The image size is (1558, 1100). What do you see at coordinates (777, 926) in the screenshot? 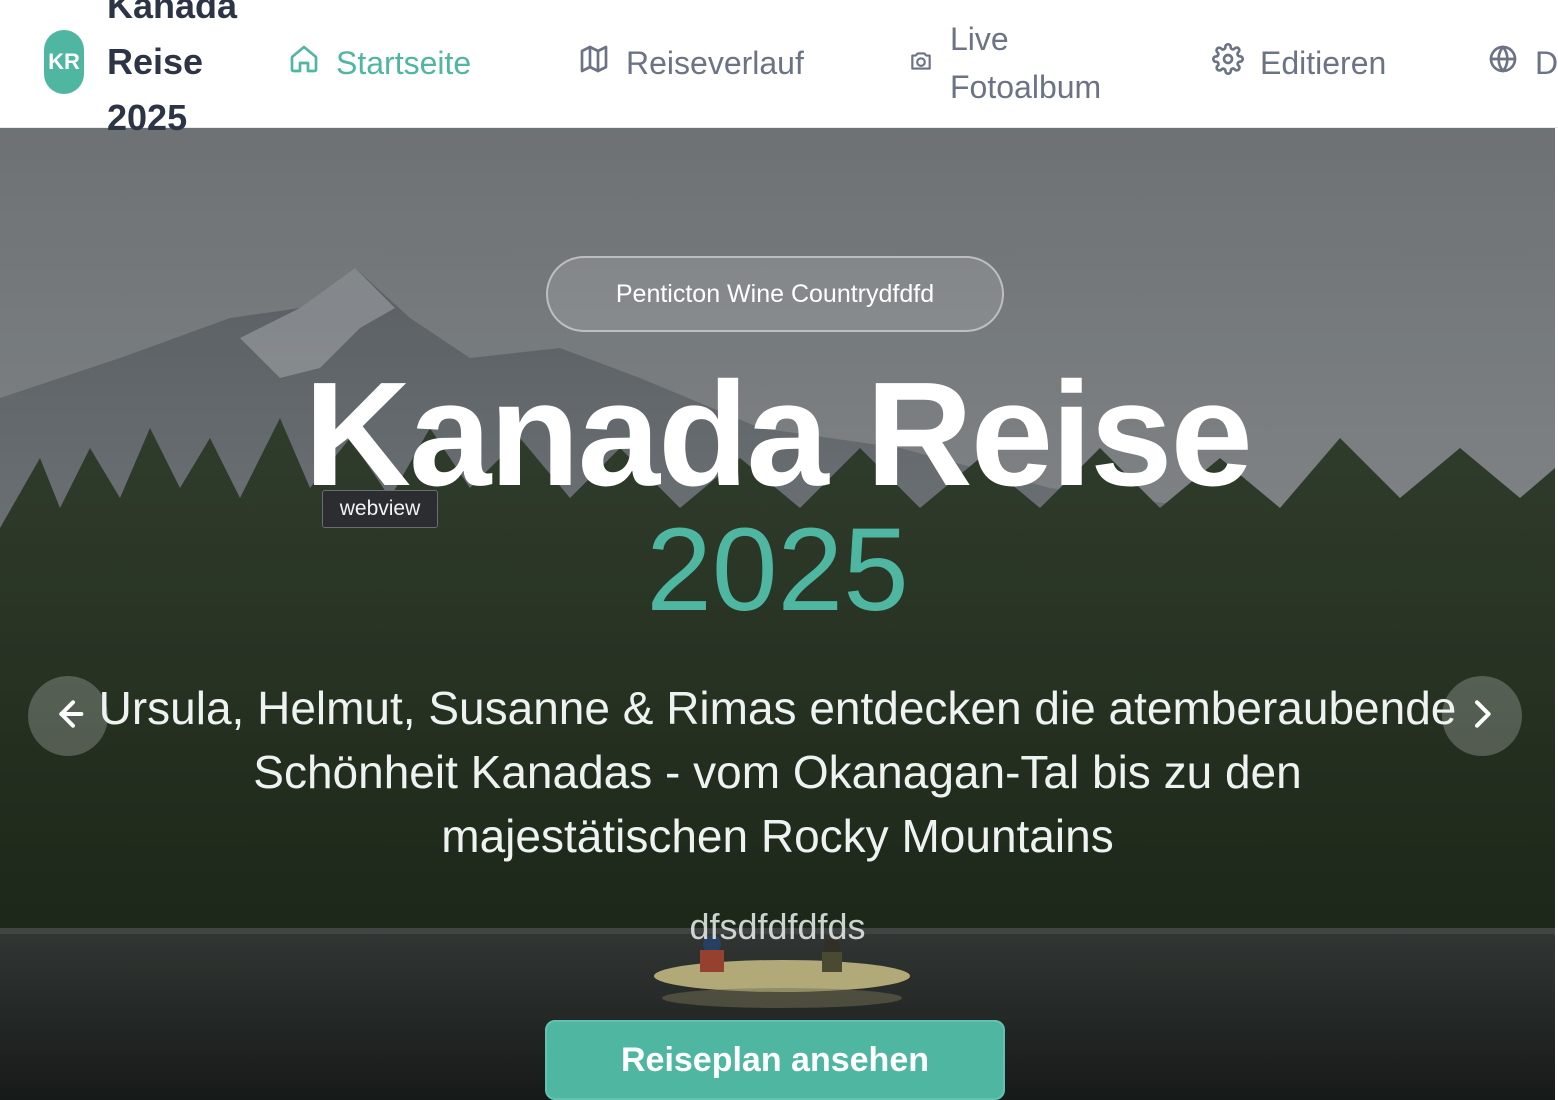
I see `hero-tagline: dfsdfdfdfds` at bounding box center [777, 926].